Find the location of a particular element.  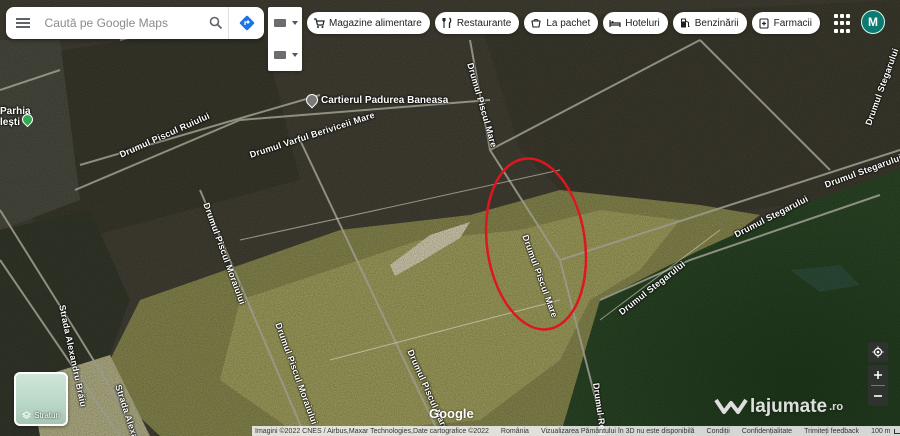

chip-takeout: La pachet is located at coordinates (561, 23).